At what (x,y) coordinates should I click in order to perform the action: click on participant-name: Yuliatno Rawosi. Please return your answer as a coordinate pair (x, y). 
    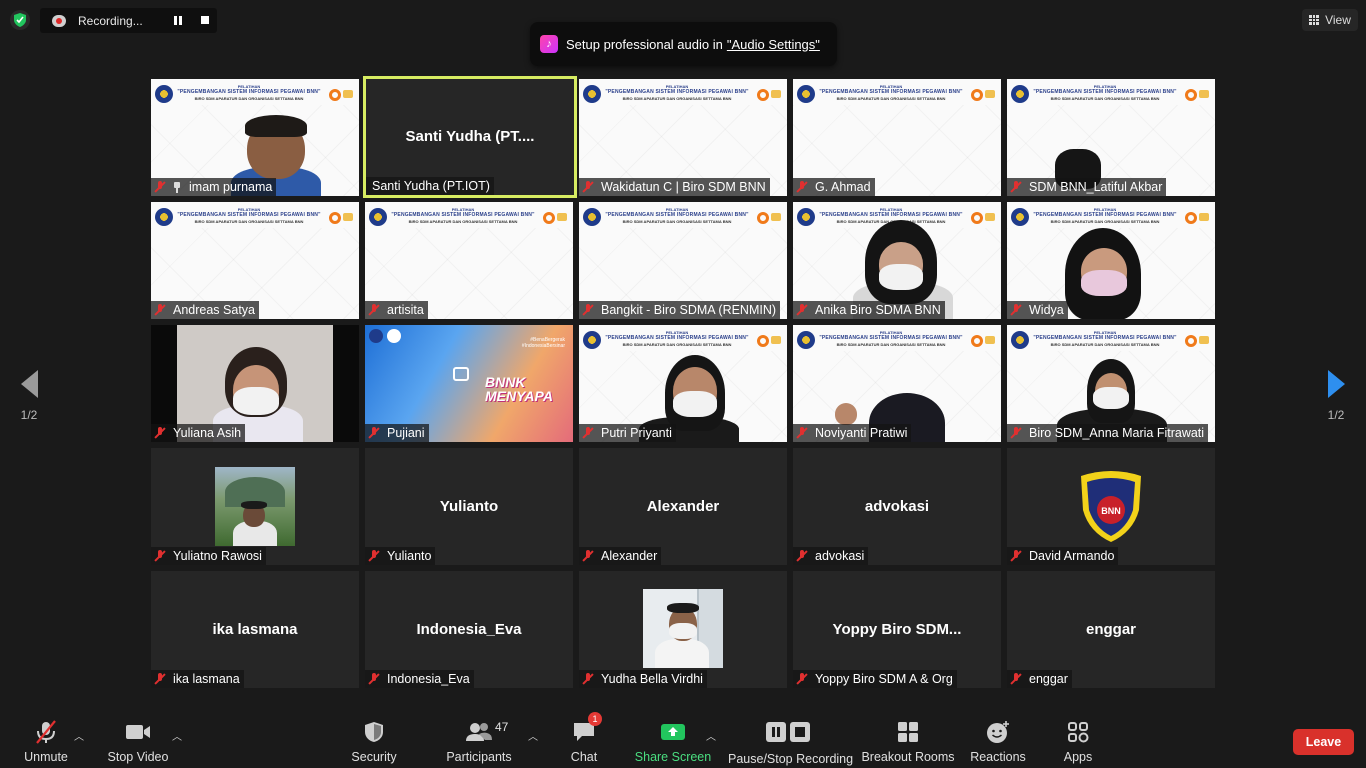
    Looking at the image, I should click on (217, 556).